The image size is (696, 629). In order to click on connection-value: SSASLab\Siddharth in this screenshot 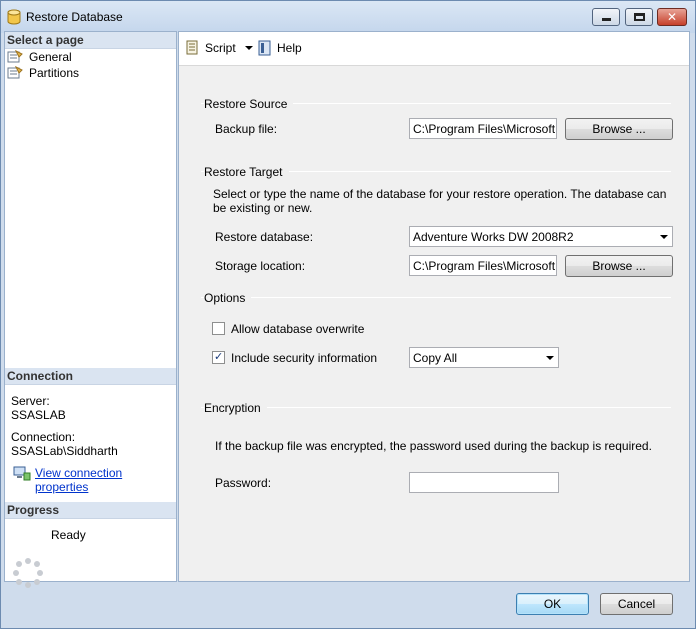, I will do `click(64, 451)`.